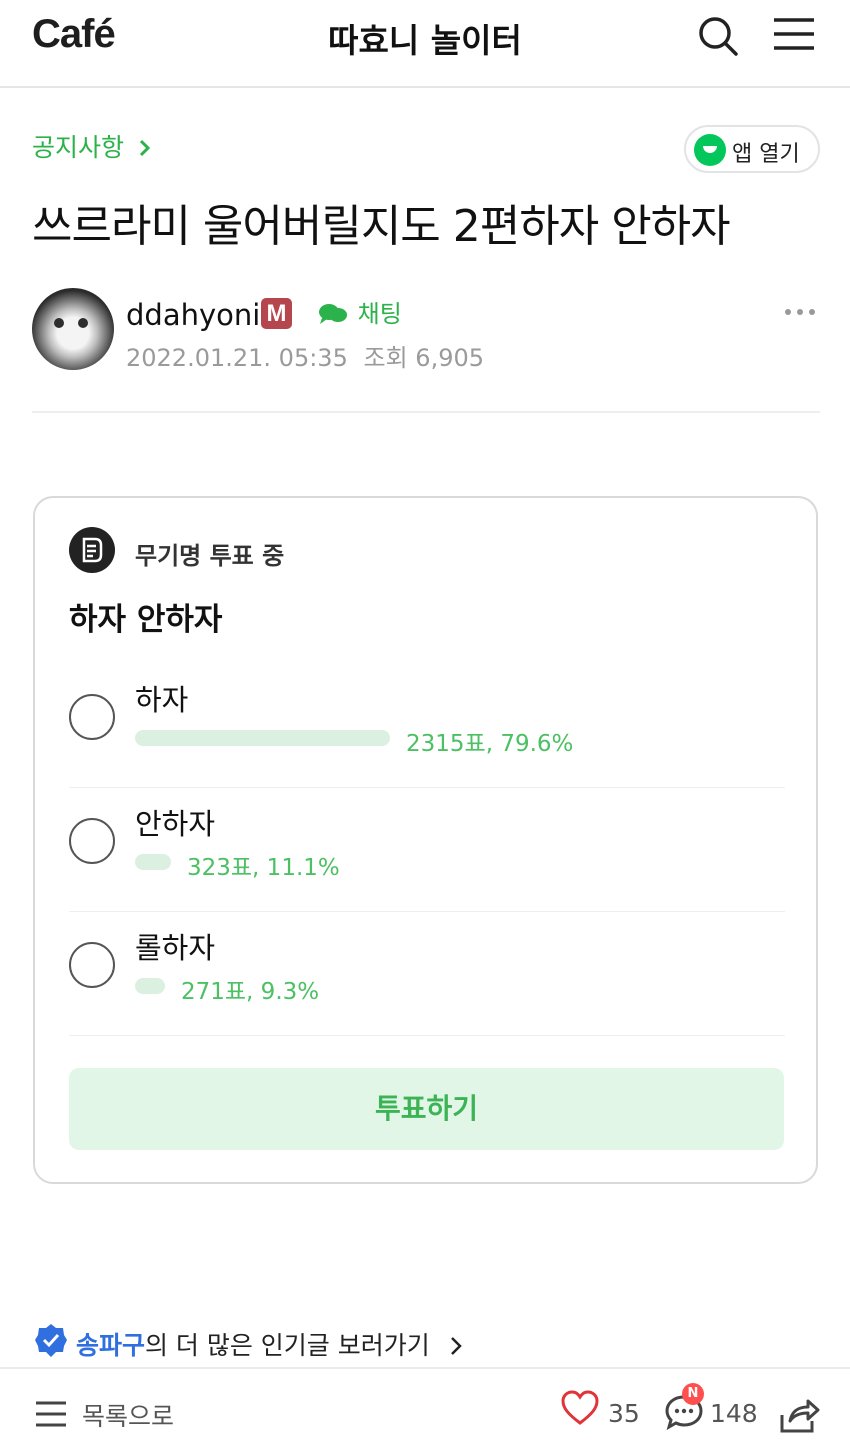 The width and height of the screenshot is (850, 1451). Describe the element at coordinates (580, 1407) in the screenshot. I see `heart-icon` at that location.